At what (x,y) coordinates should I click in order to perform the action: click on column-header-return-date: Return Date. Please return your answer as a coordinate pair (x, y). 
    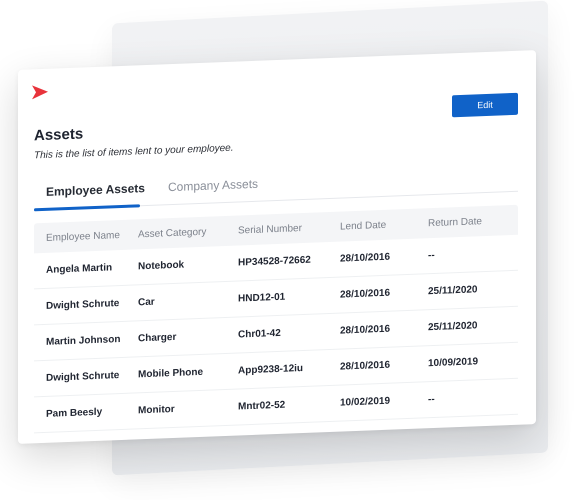
    Looking at the image, I should click on (467, 221).